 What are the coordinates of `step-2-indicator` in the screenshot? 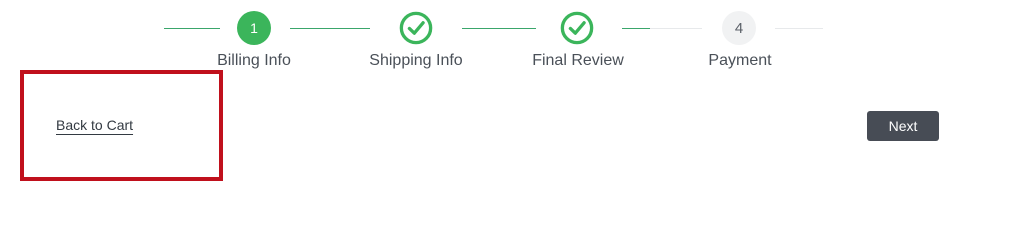 It's located at (416, 28).